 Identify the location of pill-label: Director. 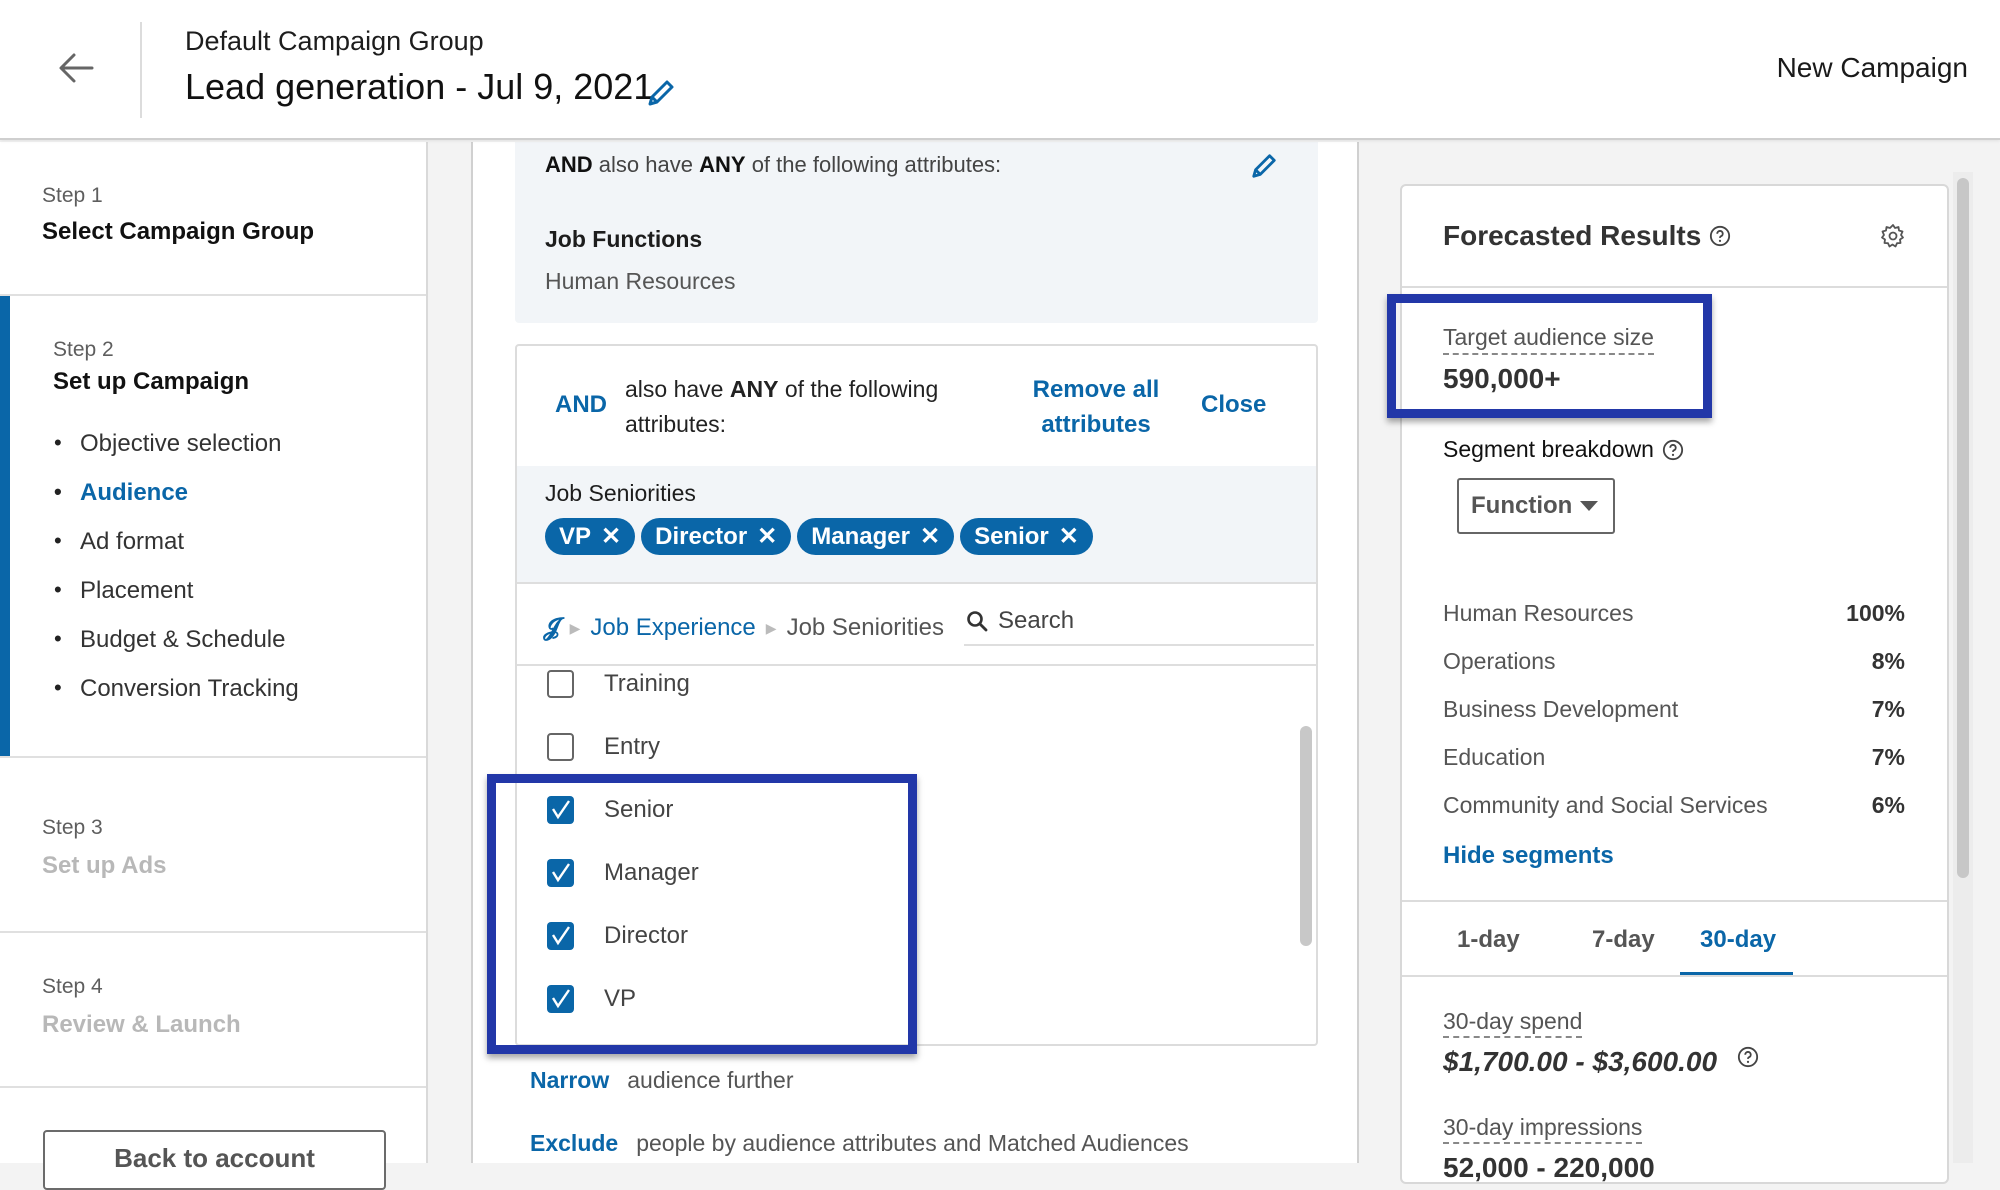
(701, 536).